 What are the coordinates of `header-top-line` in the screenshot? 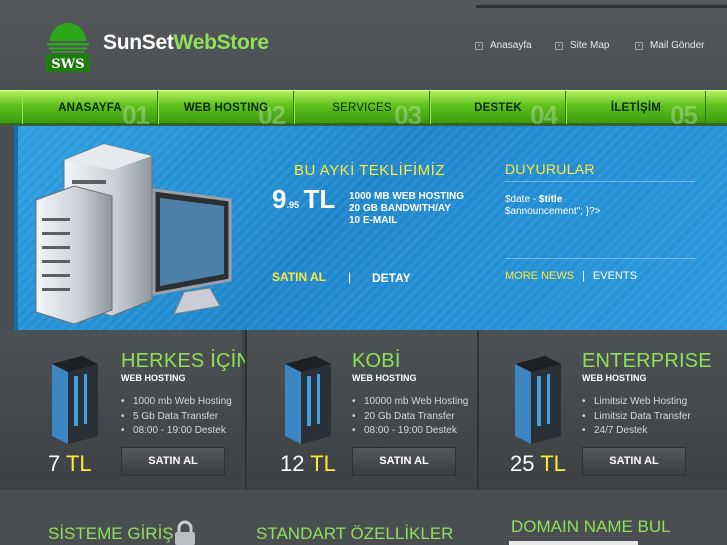 It's located at (601, 6).